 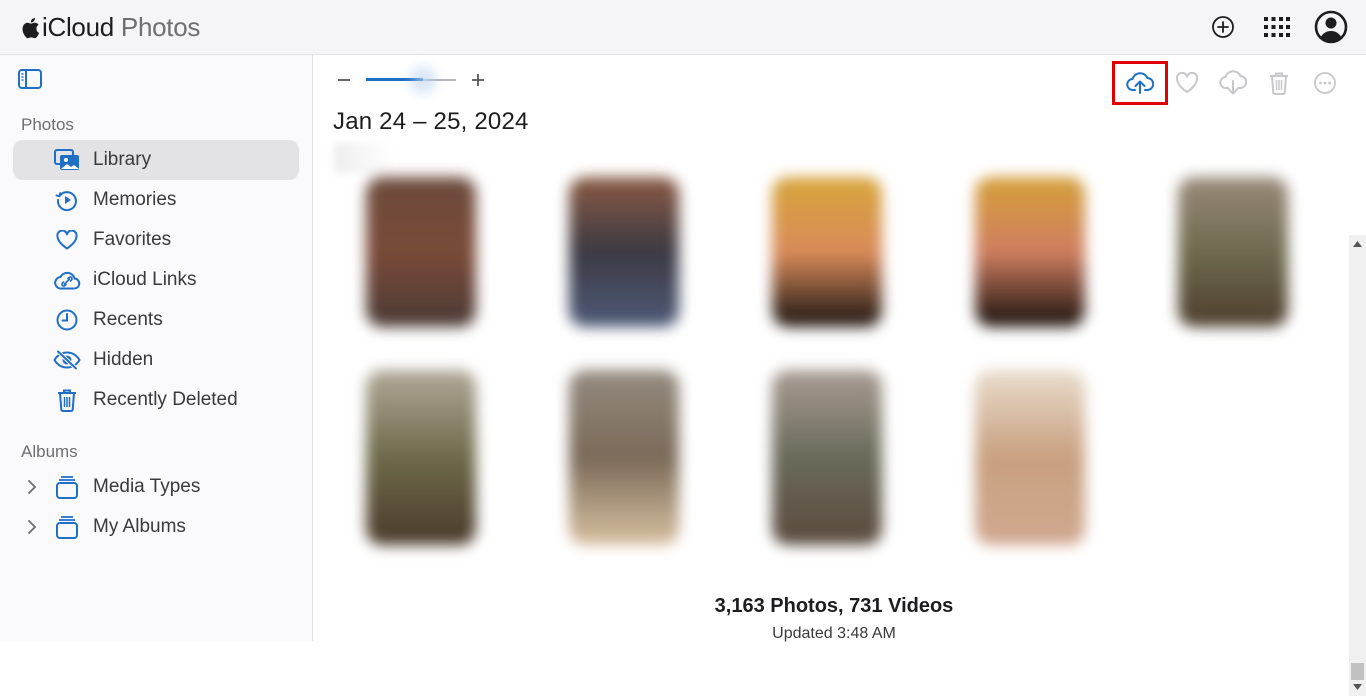 I want to click on app-grid-button, so click(x=1277, y=27).